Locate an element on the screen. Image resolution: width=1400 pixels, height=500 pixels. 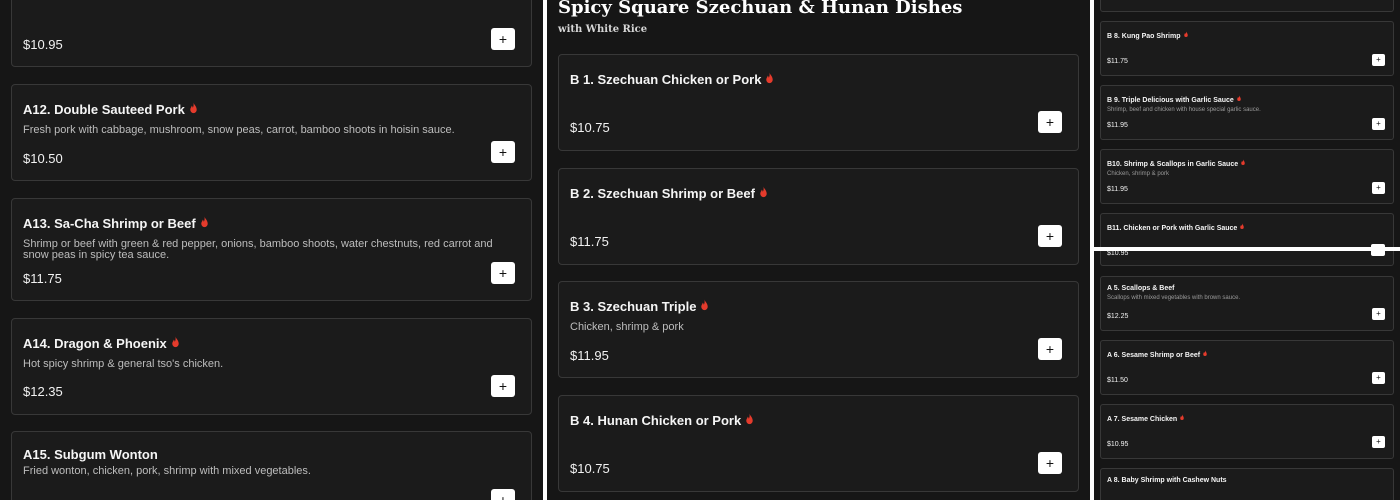
menu-item-card: B 8. Kung Pao Shrimp $11.75 + is located at coordinates (1247, 48).